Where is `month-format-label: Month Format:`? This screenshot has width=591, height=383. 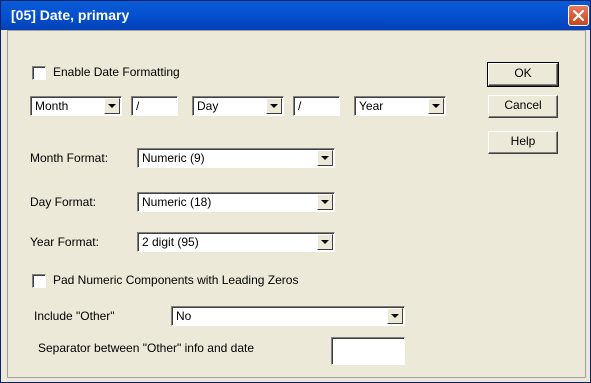
month-format-label: Month Format: is located at coordinates (69, 158).